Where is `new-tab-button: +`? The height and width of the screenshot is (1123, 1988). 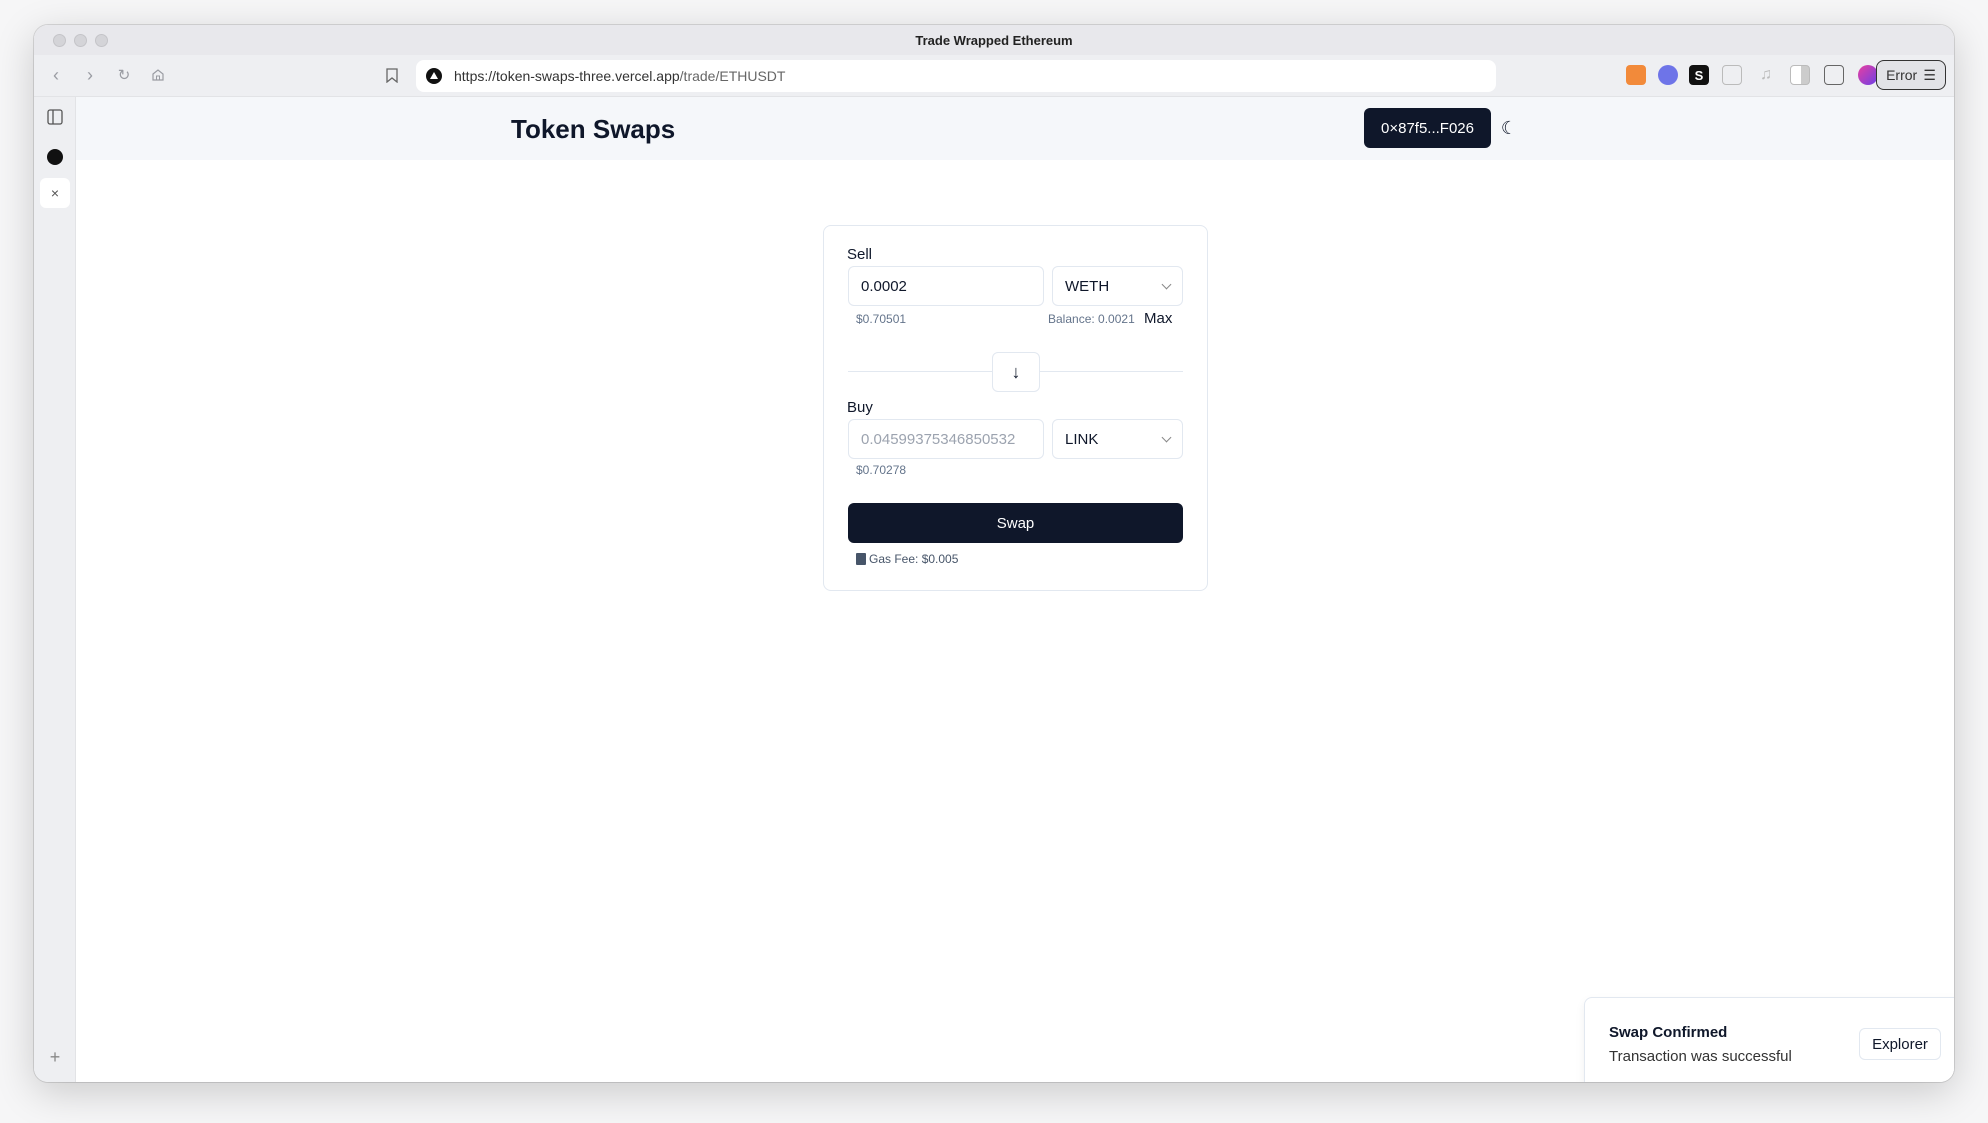 new-tab-button: + is located at coordinates (55, 1057).